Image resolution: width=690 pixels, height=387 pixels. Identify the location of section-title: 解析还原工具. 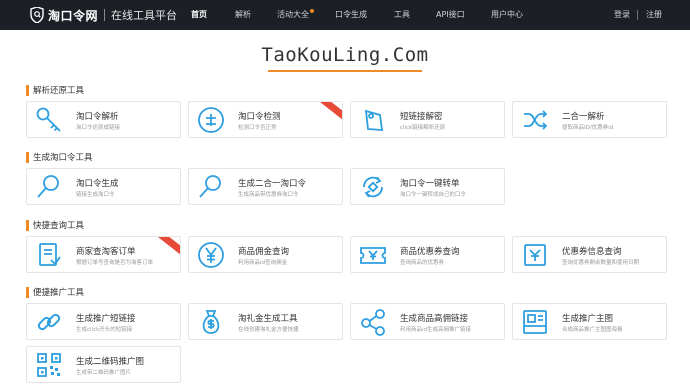
(59, 91).